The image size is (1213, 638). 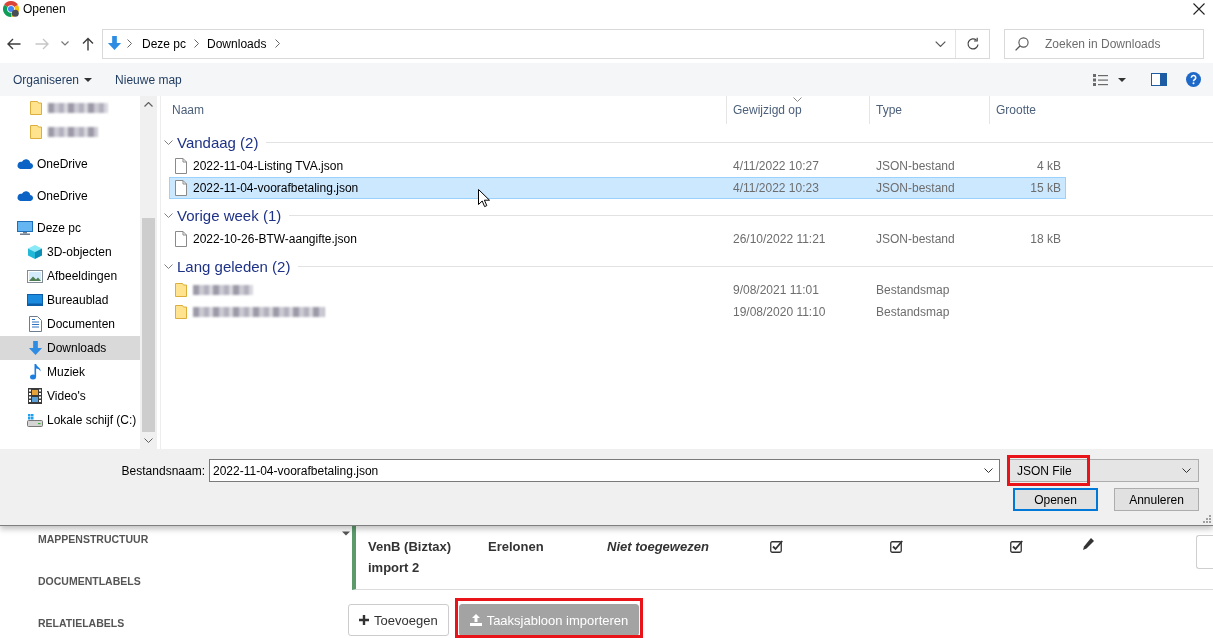 I want to click on sidebar-item: Downloads, so click(x=70, y=348).